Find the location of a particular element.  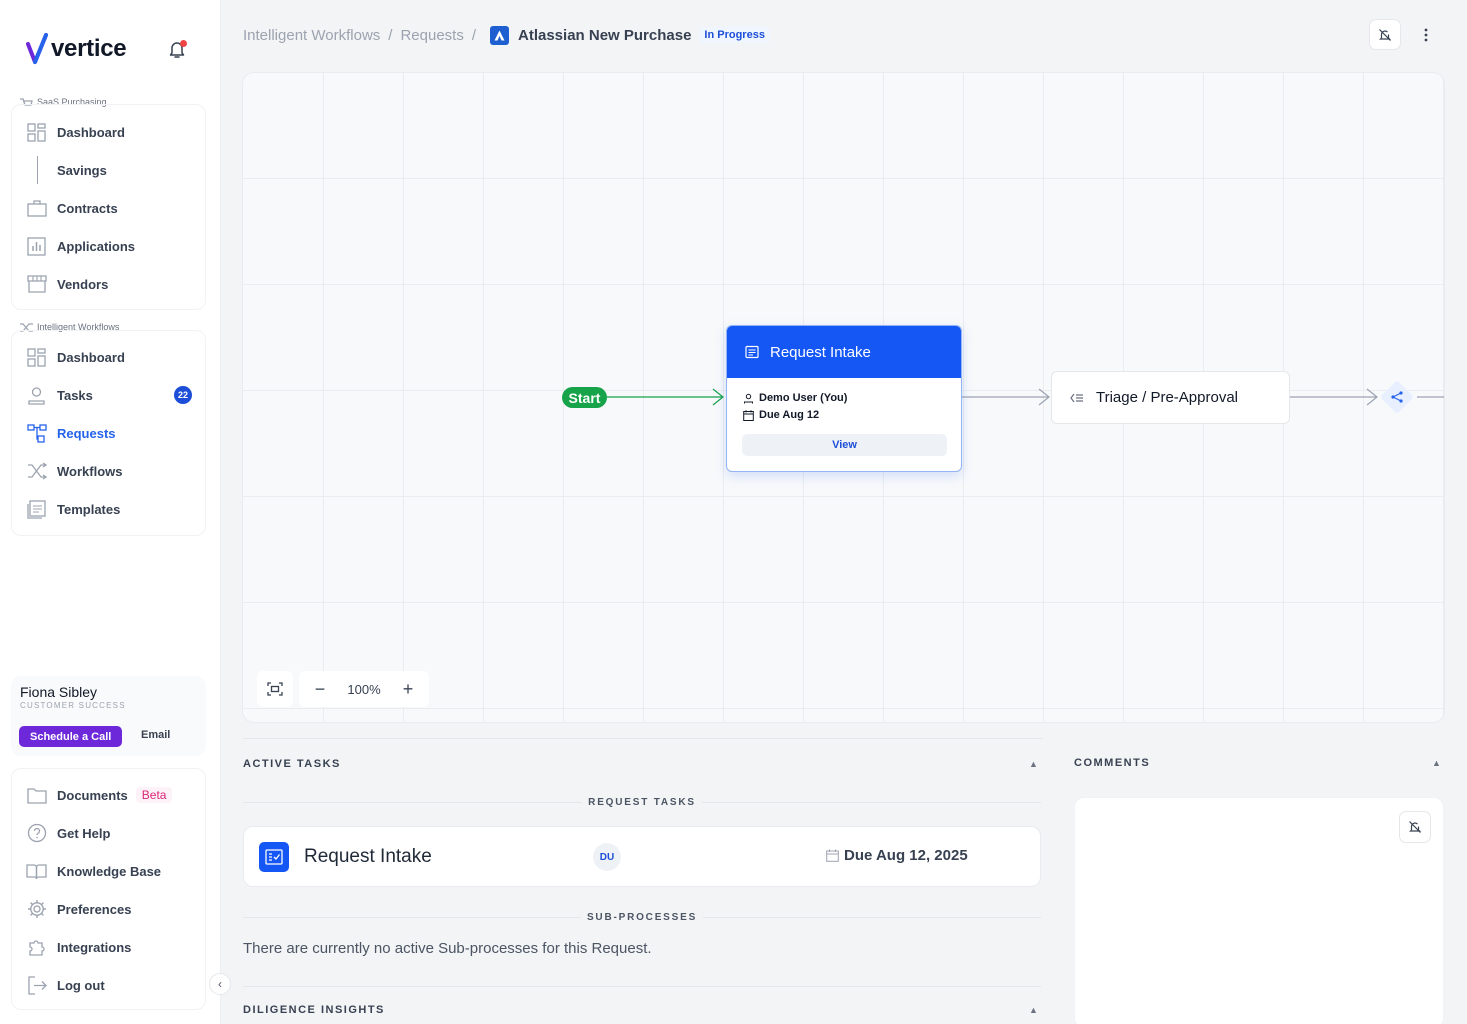

gear-icon is located at coordinates (36, 909).